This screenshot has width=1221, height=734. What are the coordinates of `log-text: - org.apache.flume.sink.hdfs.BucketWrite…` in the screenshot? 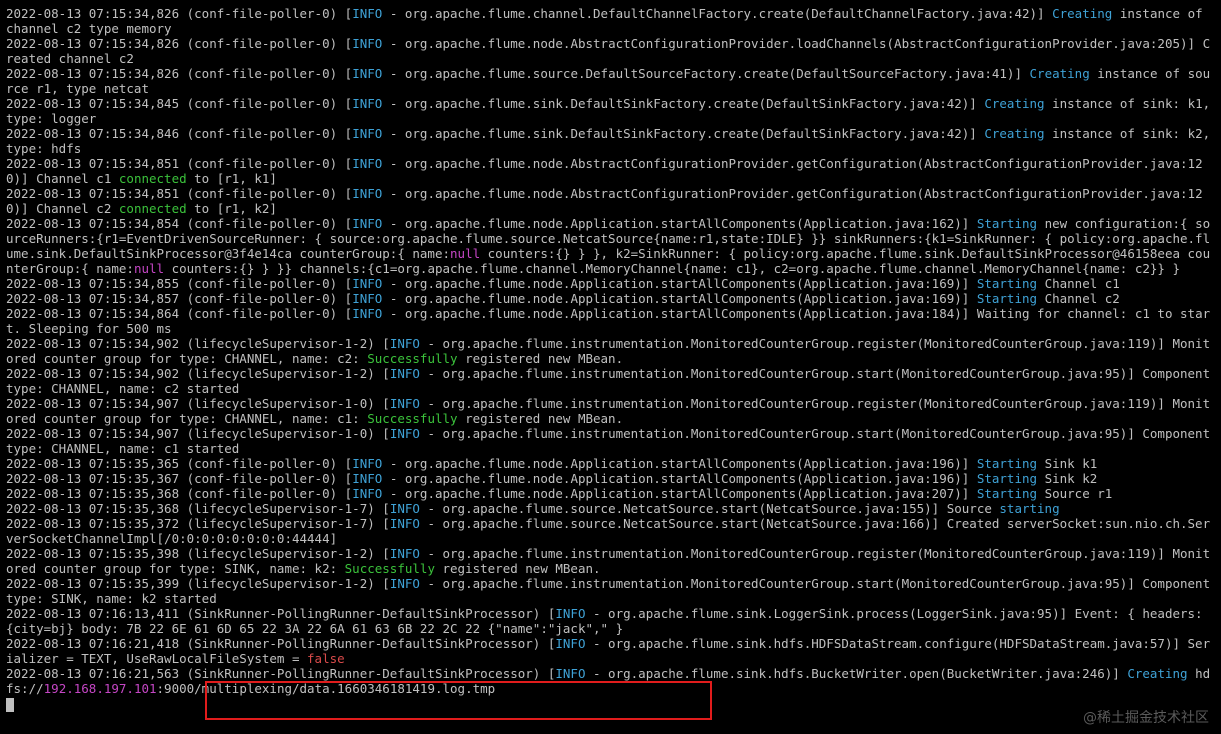 It's located at (856, 673).